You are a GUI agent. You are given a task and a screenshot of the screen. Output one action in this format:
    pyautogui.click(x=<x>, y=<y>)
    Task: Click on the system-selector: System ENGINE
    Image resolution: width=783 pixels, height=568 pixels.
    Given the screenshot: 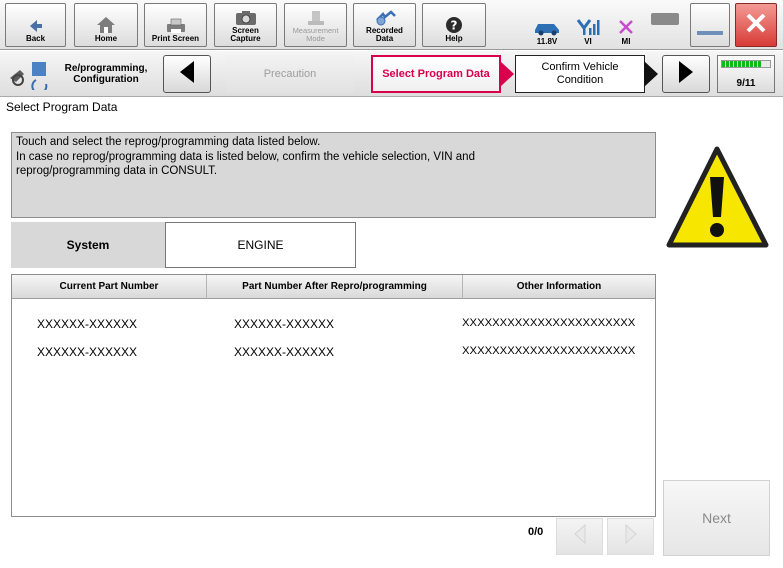 What is the action you would take?
    pyautogui.click(x=183, y=245)
    